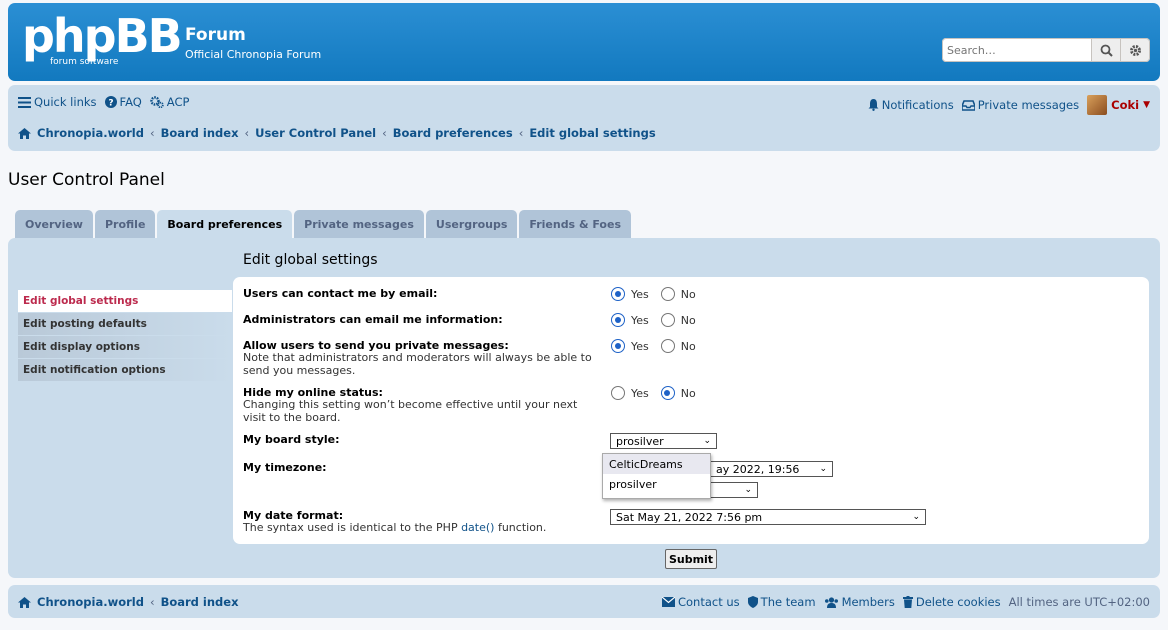 The image size is (1168, 630). What do you see at coordinates (359, 224) in the screenshot?
I see `tab-private-messages: Private messages` at bounding box center [359, 224].